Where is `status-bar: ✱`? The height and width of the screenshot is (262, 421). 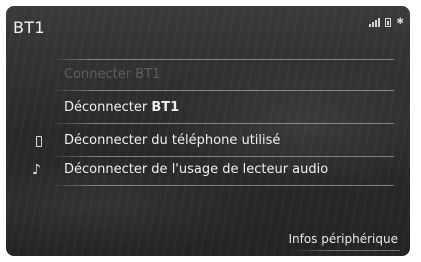 status-bar: ✱ is located at coordinates (386, 22).